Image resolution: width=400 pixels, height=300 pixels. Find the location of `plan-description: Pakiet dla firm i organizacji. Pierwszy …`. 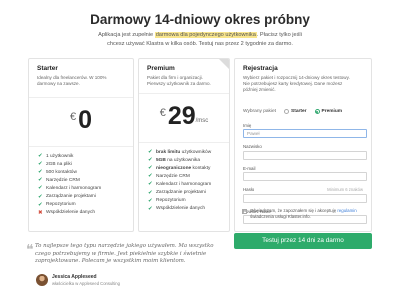

plan-description: Pakiet dla firm i organizacji. Pierwszy … is located at coordinates (179, 80).